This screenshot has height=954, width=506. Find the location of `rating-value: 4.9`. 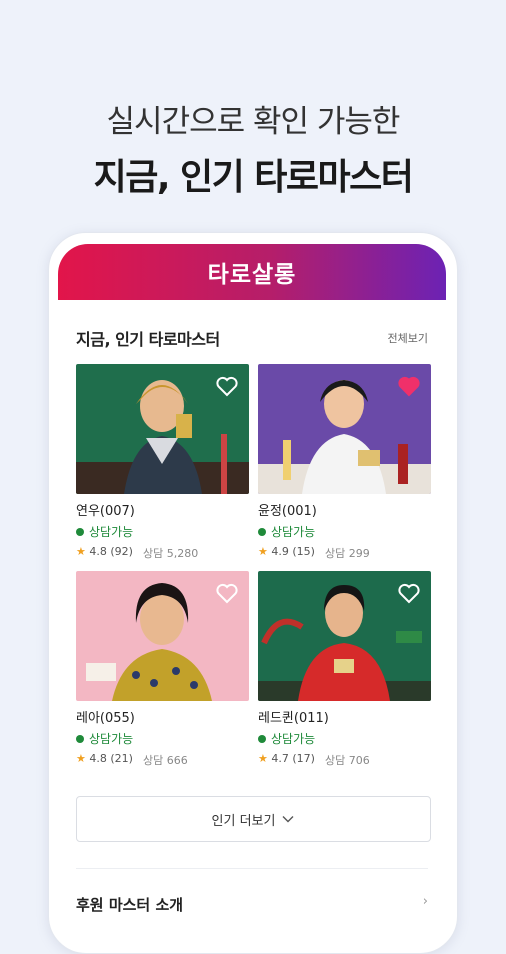

rating-value: 4.9 is located at coordinates (280, 551).